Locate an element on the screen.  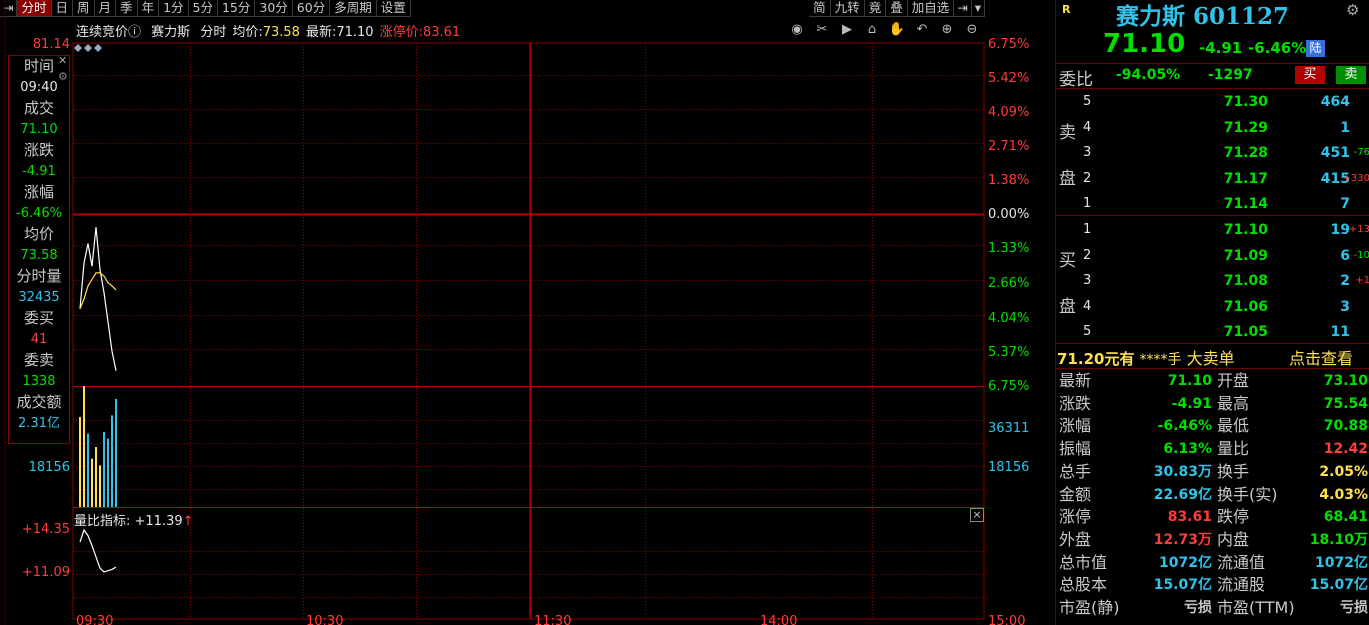
time-tick: 10:30 is located at coordinates (325, 619).